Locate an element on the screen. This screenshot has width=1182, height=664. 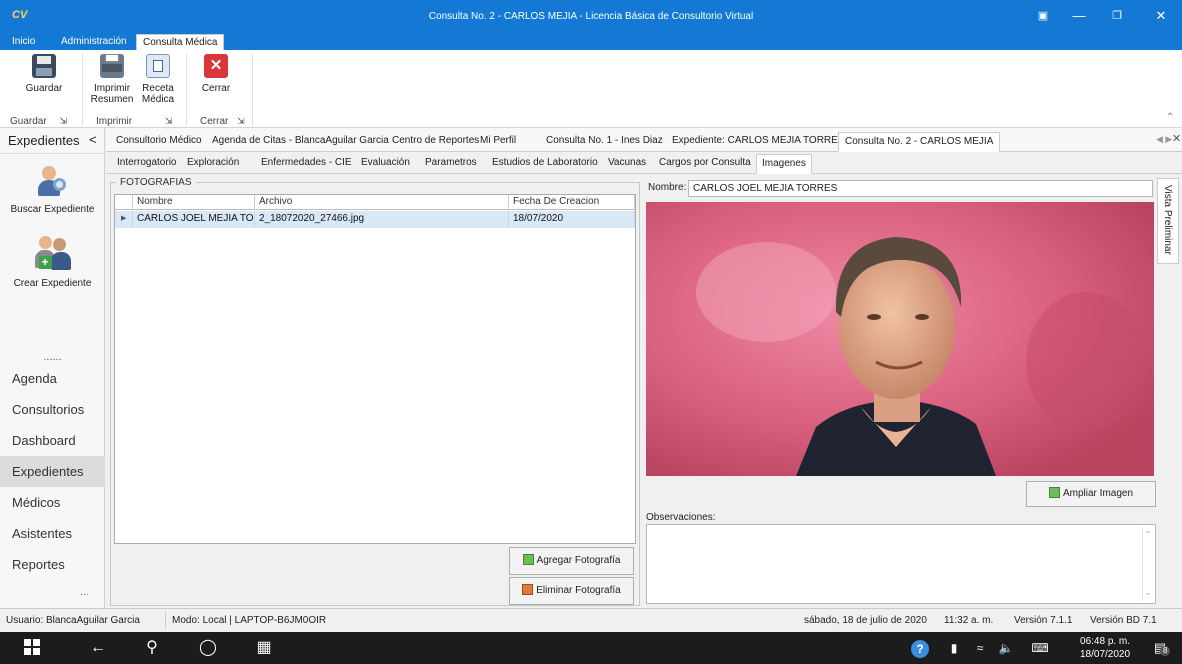
status-divider is located at coordinates (165, 620).